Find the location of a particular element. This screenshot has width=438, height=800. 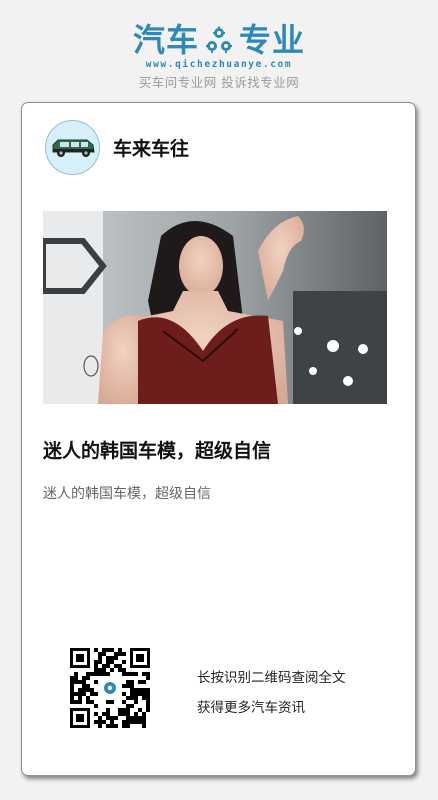

qr-caption: 长按识别二维码查阅全文 获得更多汽车资讯 is located at coordinates (271, 693).